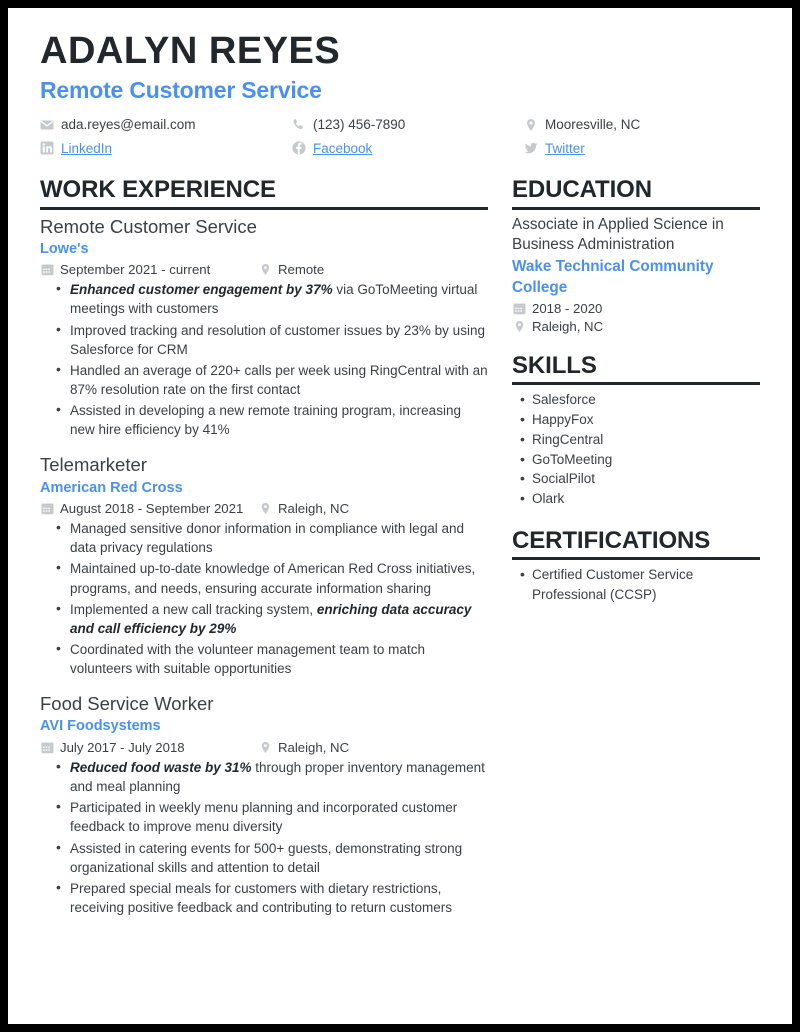 The height and width of the screenshot is (1032, 800). What do you see at coordinates (100, 726) in the screenshot?
I see `work-entry-organization: AVI Foodsystems` at bounding box center [100, 726].